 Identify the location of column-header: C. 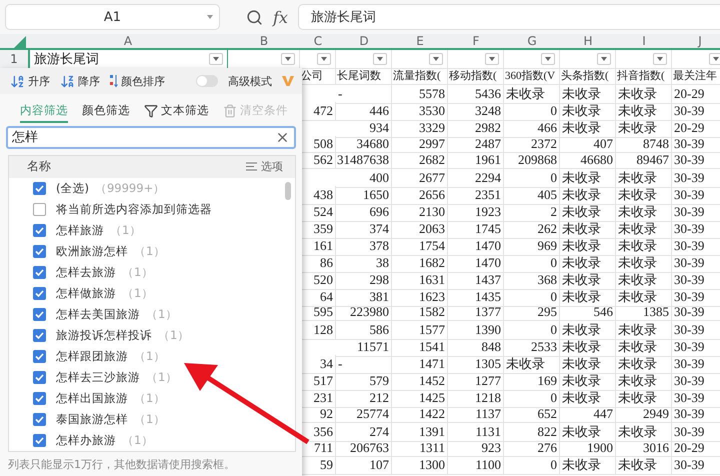
(318, 41).